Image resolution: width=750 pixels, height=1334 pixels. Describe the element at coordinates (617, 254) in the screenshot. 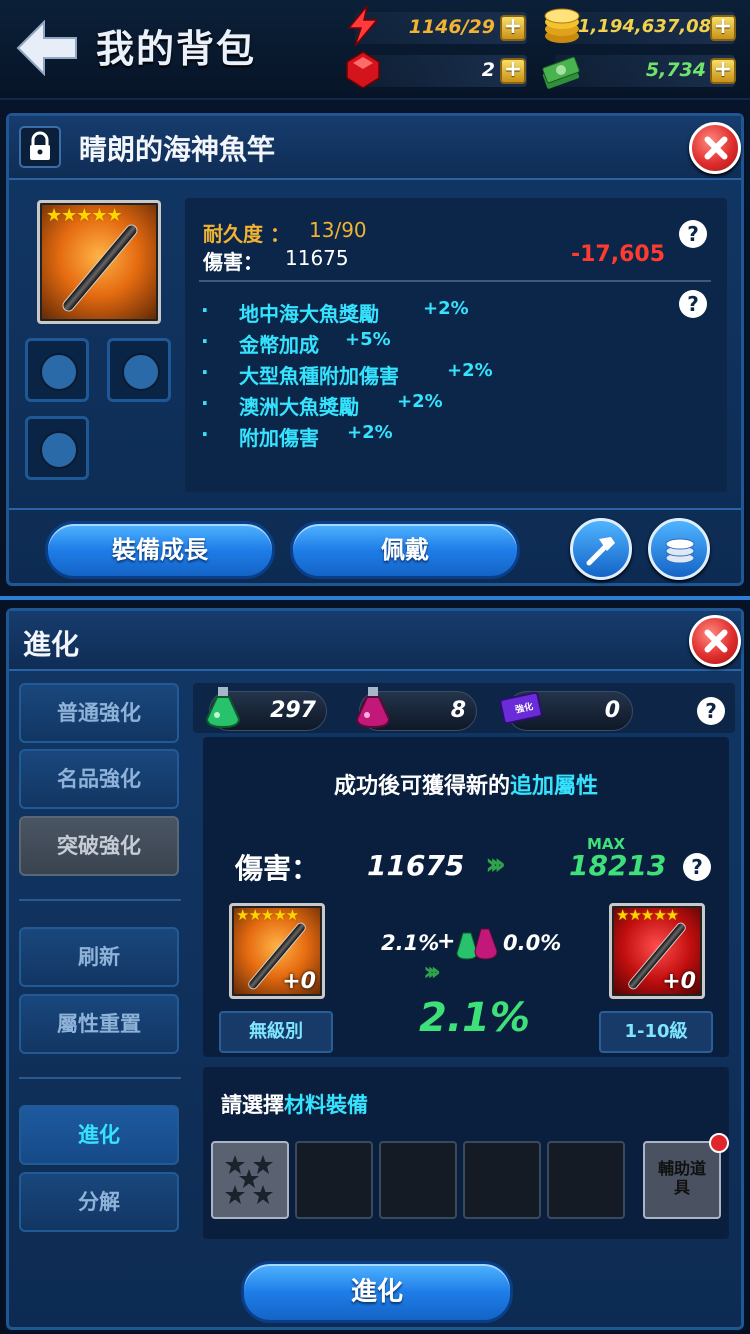

I see `damage-diff: -17,605` at that location.